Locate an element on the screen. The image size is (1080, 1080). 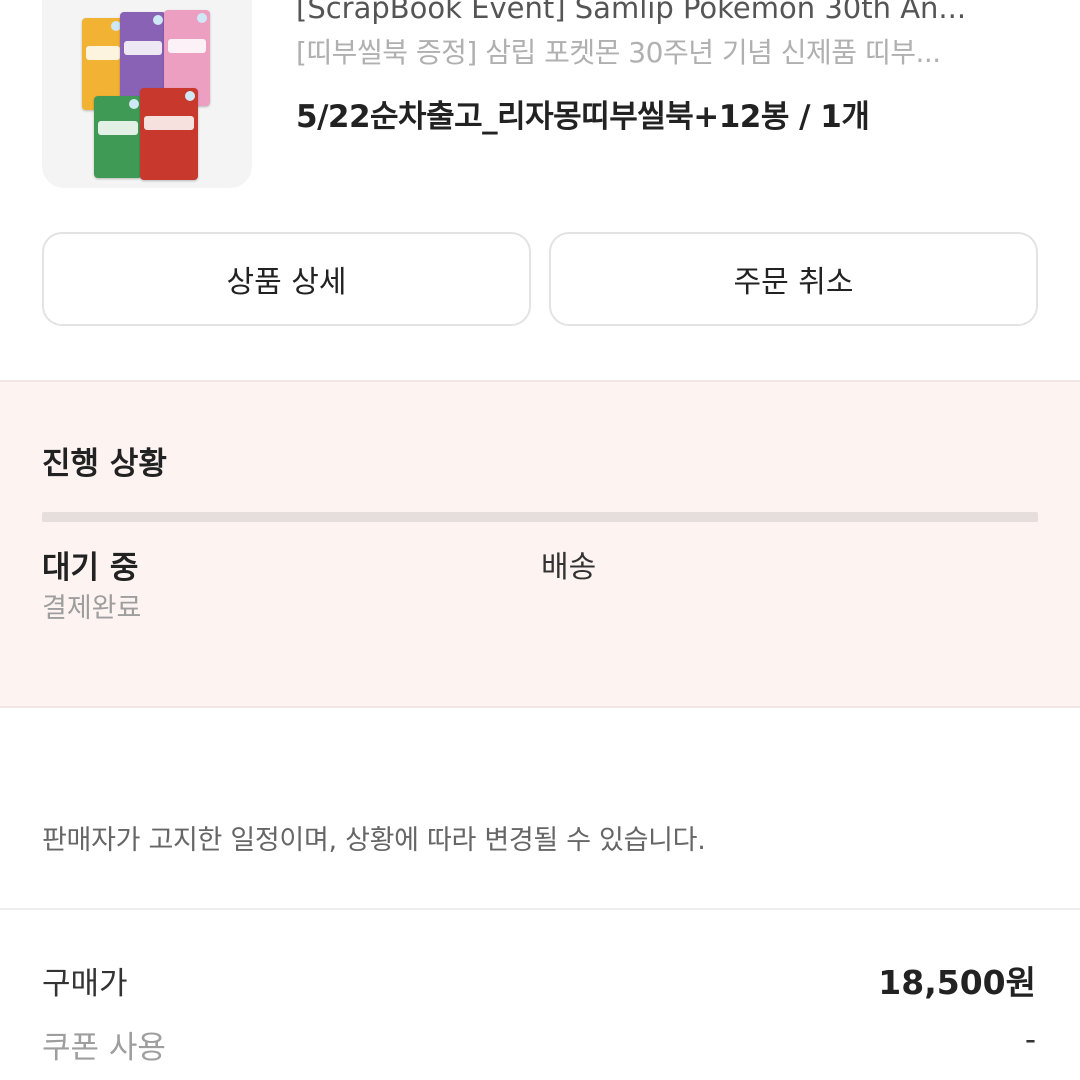
progress-title: 진행 상황 is located at coordinates (104, 464).